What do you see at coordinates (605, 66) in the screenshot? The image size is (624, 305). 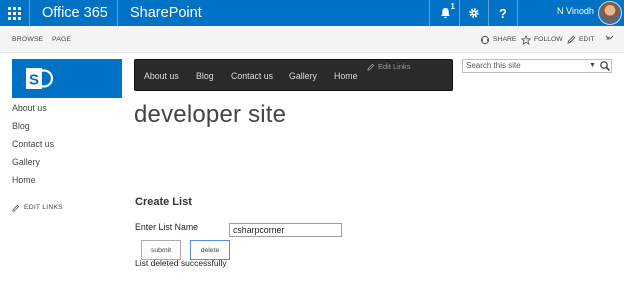 I see `magnifier-icon` at bounding box center [605, 66].